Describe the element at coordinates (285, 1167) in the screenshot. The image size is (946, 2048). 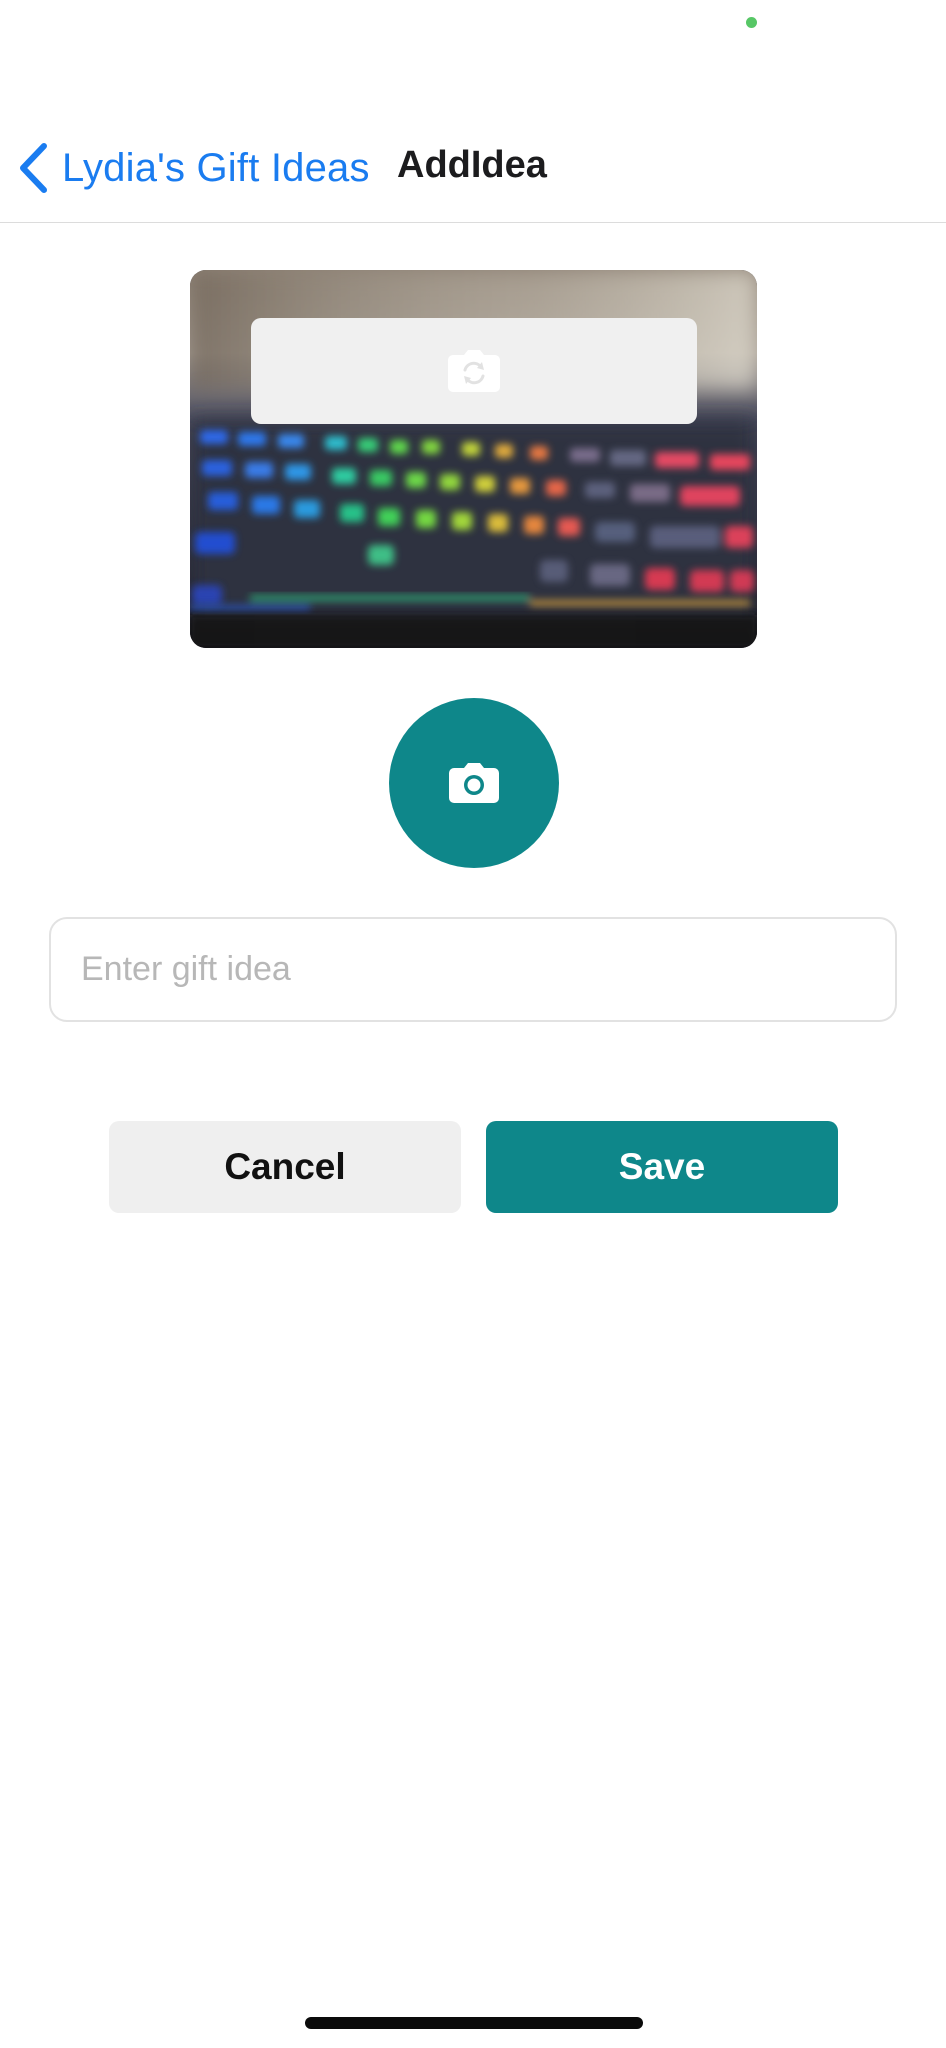
I see `cancel-button: Cancel` at that location.